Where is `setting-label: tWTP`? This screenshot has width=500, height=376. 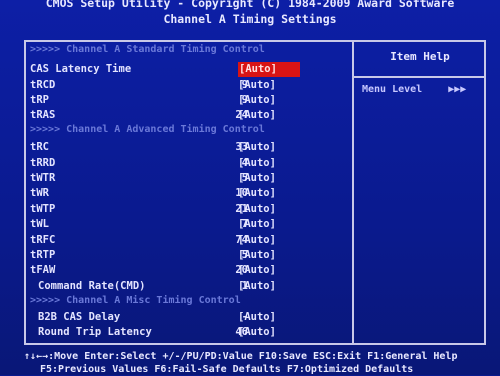 setting-label: tWTP is located at coordinates (43, 209).